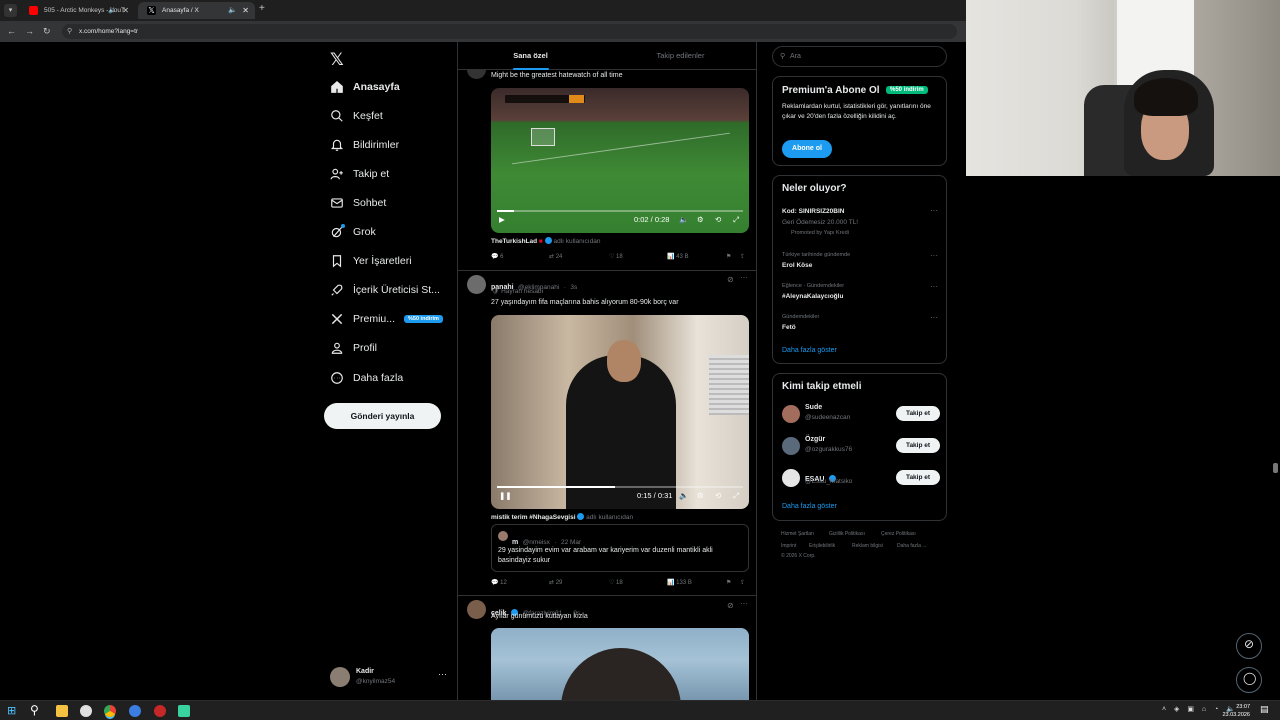  I want to click on chrome-icon, so click(110, 711).